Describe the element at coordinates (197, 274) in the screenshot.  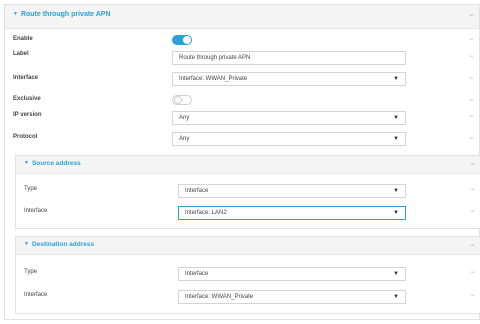
I see `destination-type-select-value: Interface` at that location.